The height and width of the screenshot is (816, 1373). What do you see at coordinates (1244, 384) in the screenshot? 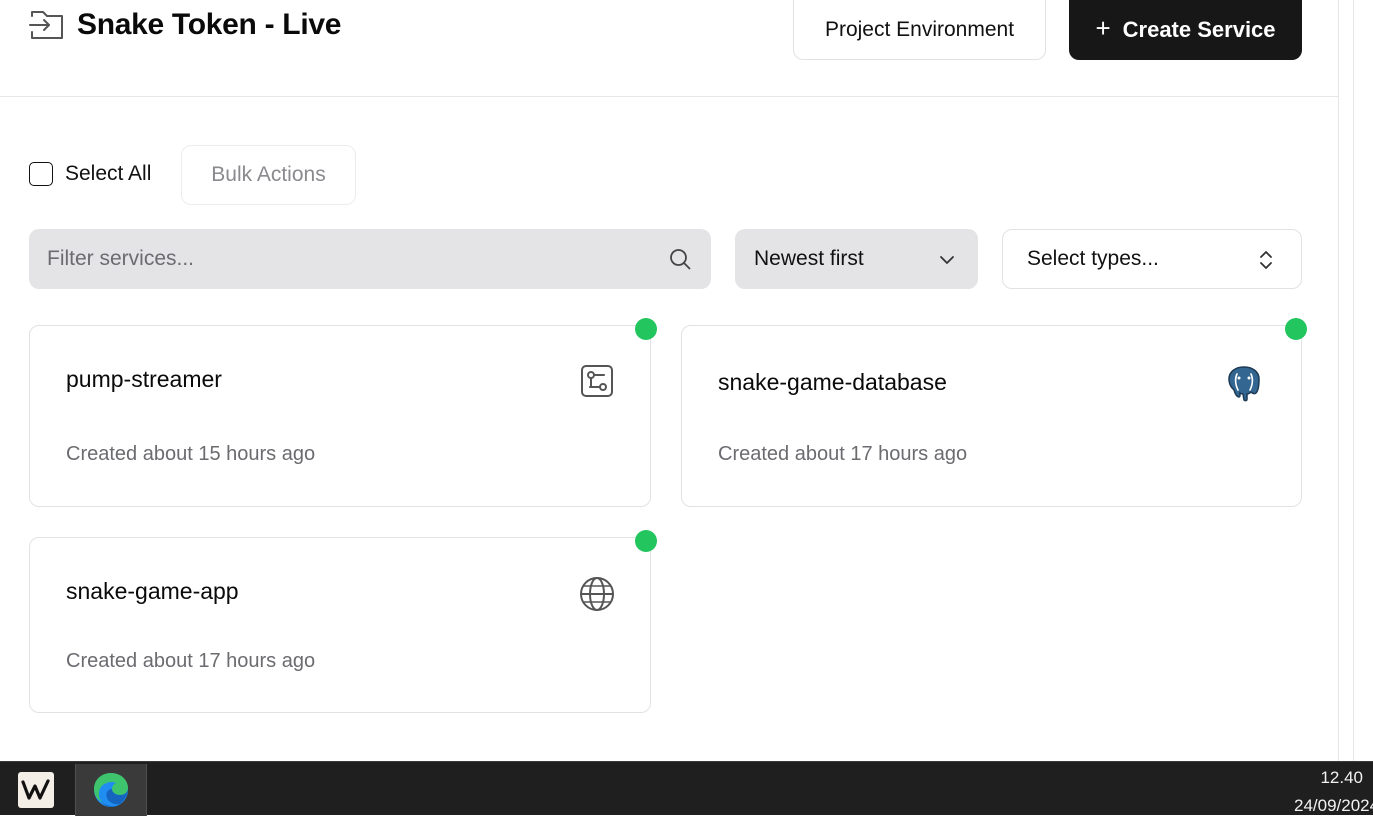
I see `postgresql-icon` at bounding box center [1244, 384].